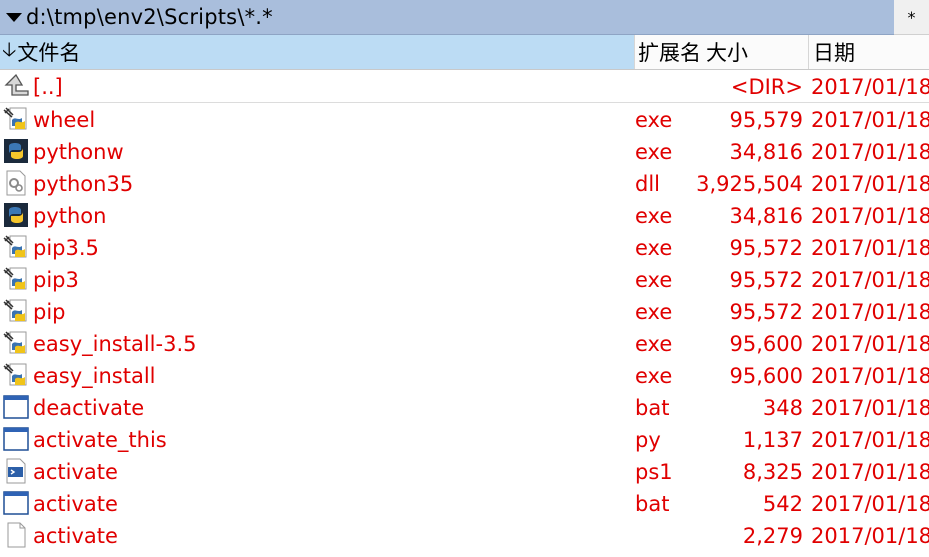 The height and width of the screenshot is (557, 929). Describe the element at coordinates (464, 471) in the screenshot. I see `file-row: activate ps1 8,325 2017/01/18` at that location.